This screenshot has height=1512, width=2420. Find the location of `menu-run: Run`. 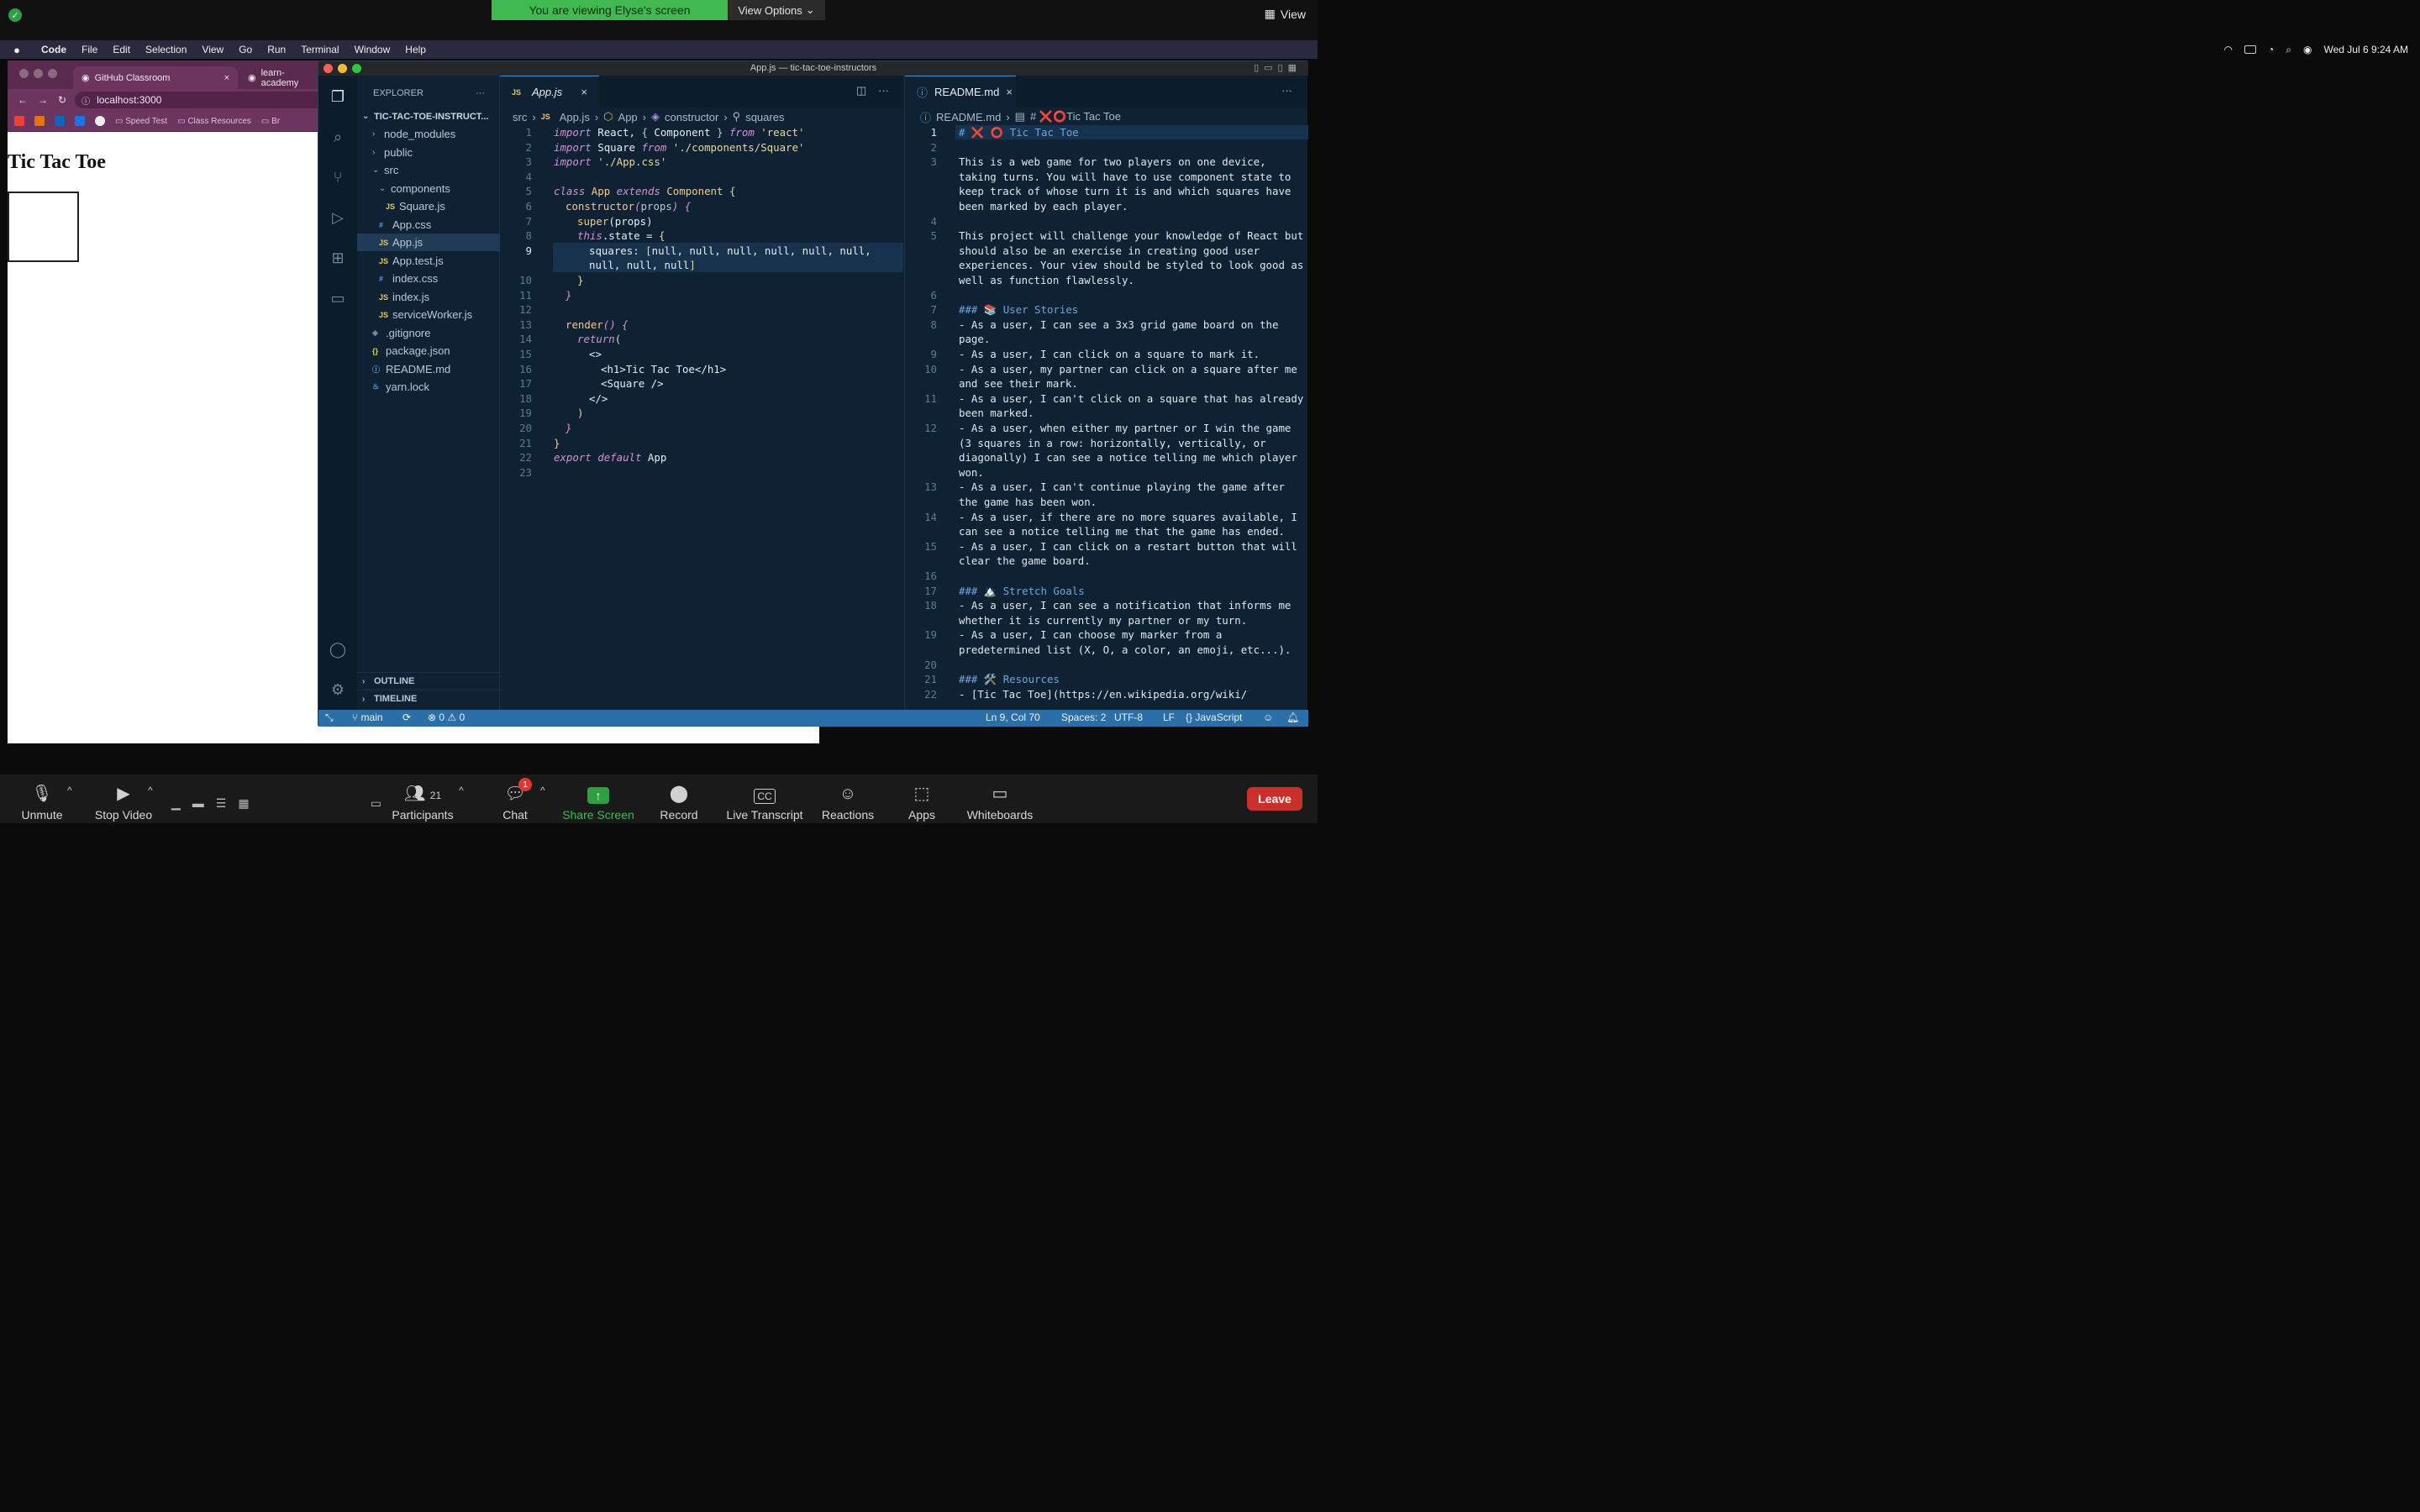

menu-run: Run is located at coordinates (276, 49).